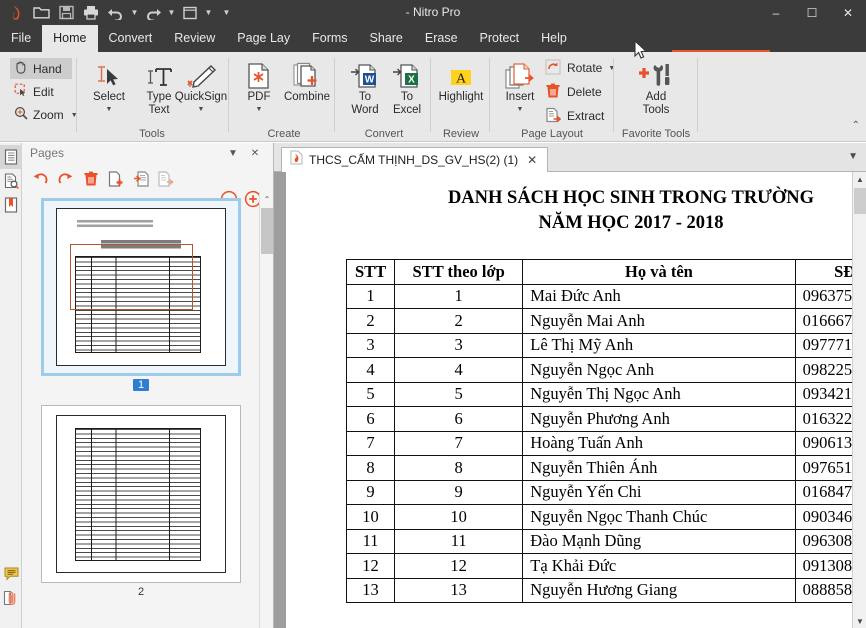 The image size is (866, 628). I want to click on delete-pages-button: Delete, so click(580, 92).